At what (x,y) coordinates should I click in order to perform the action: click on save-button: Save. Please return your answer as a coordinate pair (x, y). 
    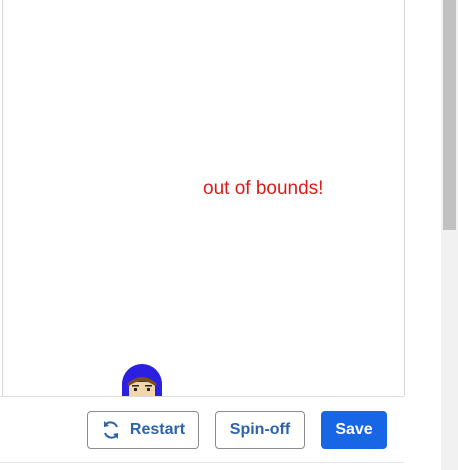
    Looking at the image, I should click on (354, 430).